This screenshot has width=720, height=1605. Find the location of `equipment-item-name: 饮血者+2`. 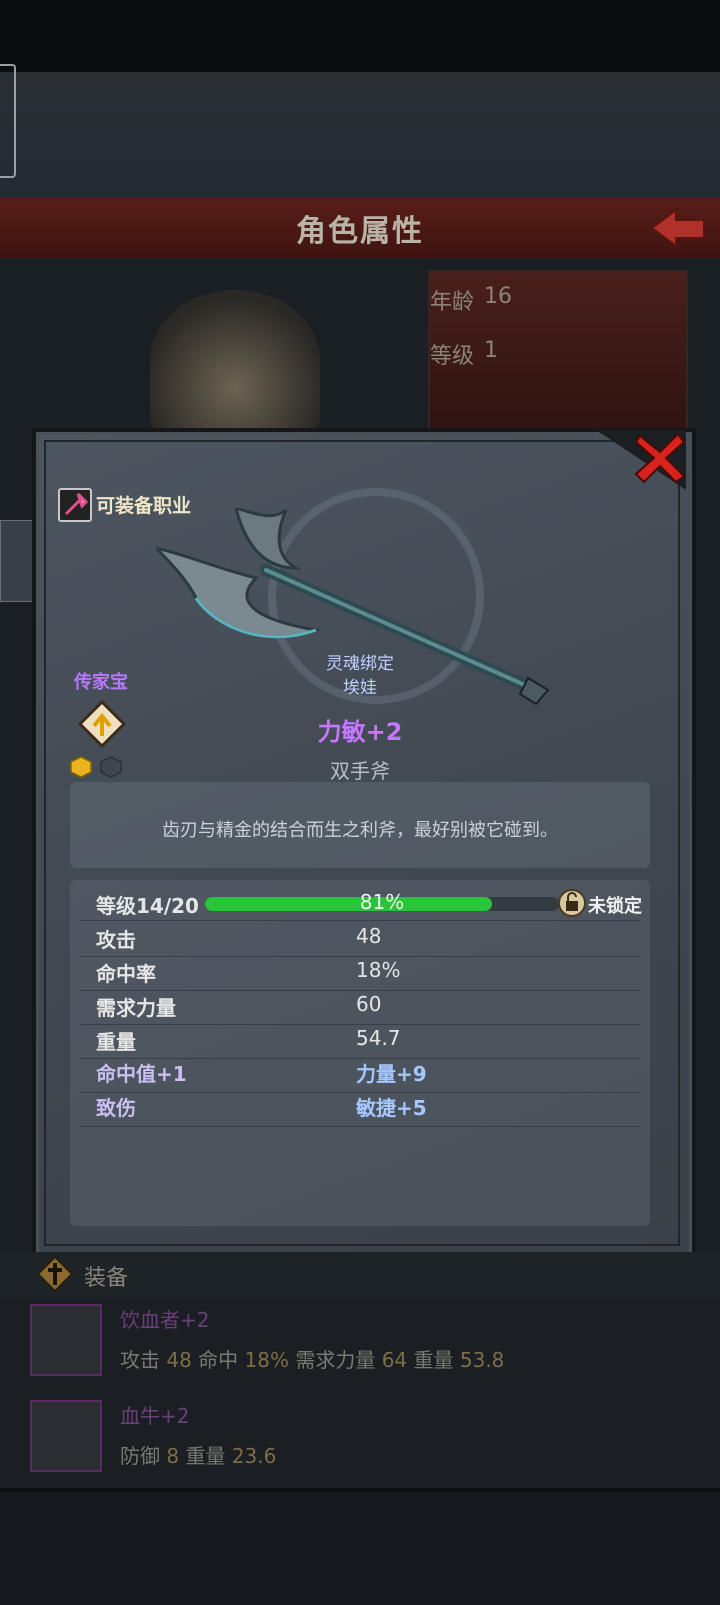

equipment-item-name: 饮血者+2 is located at coordinates (165, 1320).